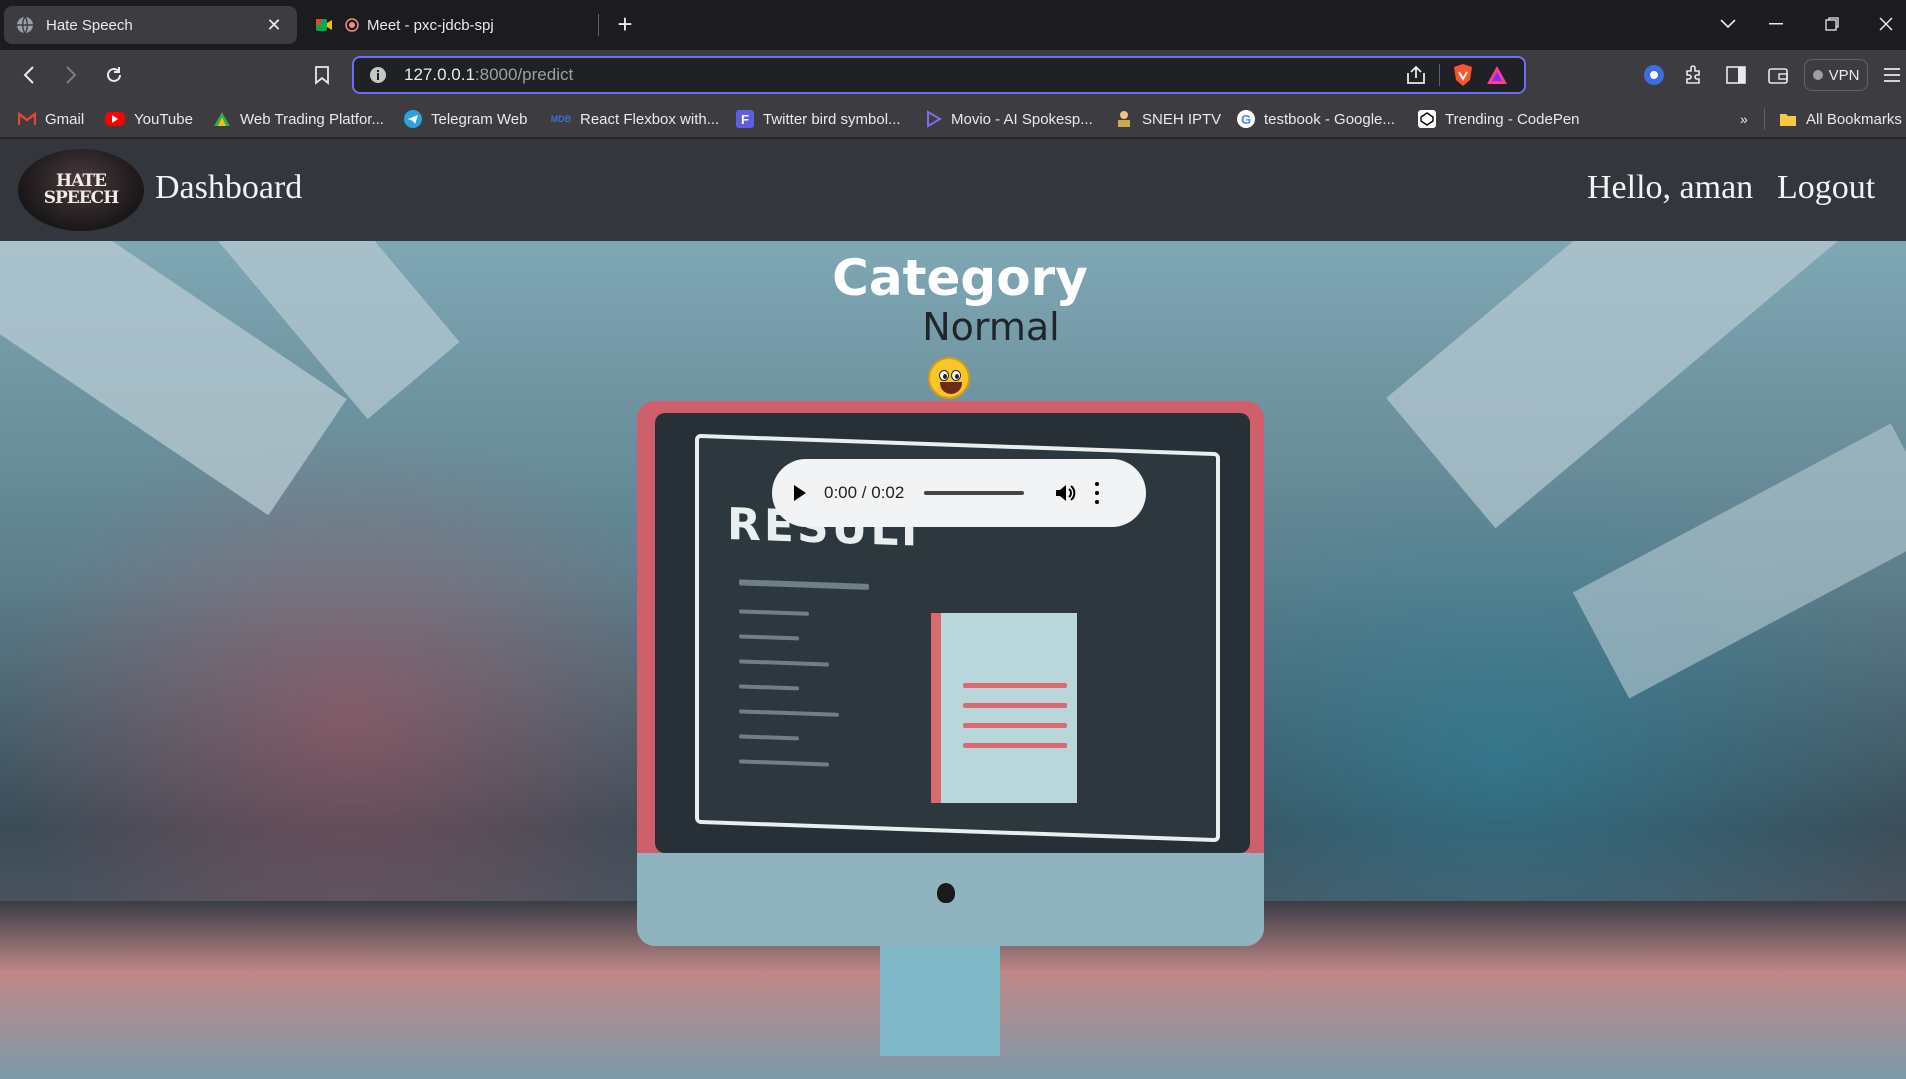 The height and width of the screenshot is (1079, 1906). Describe the element at coordinates (1744, 119) in the screenshot. I see `bookmarks-overflow-button: »` at that location.